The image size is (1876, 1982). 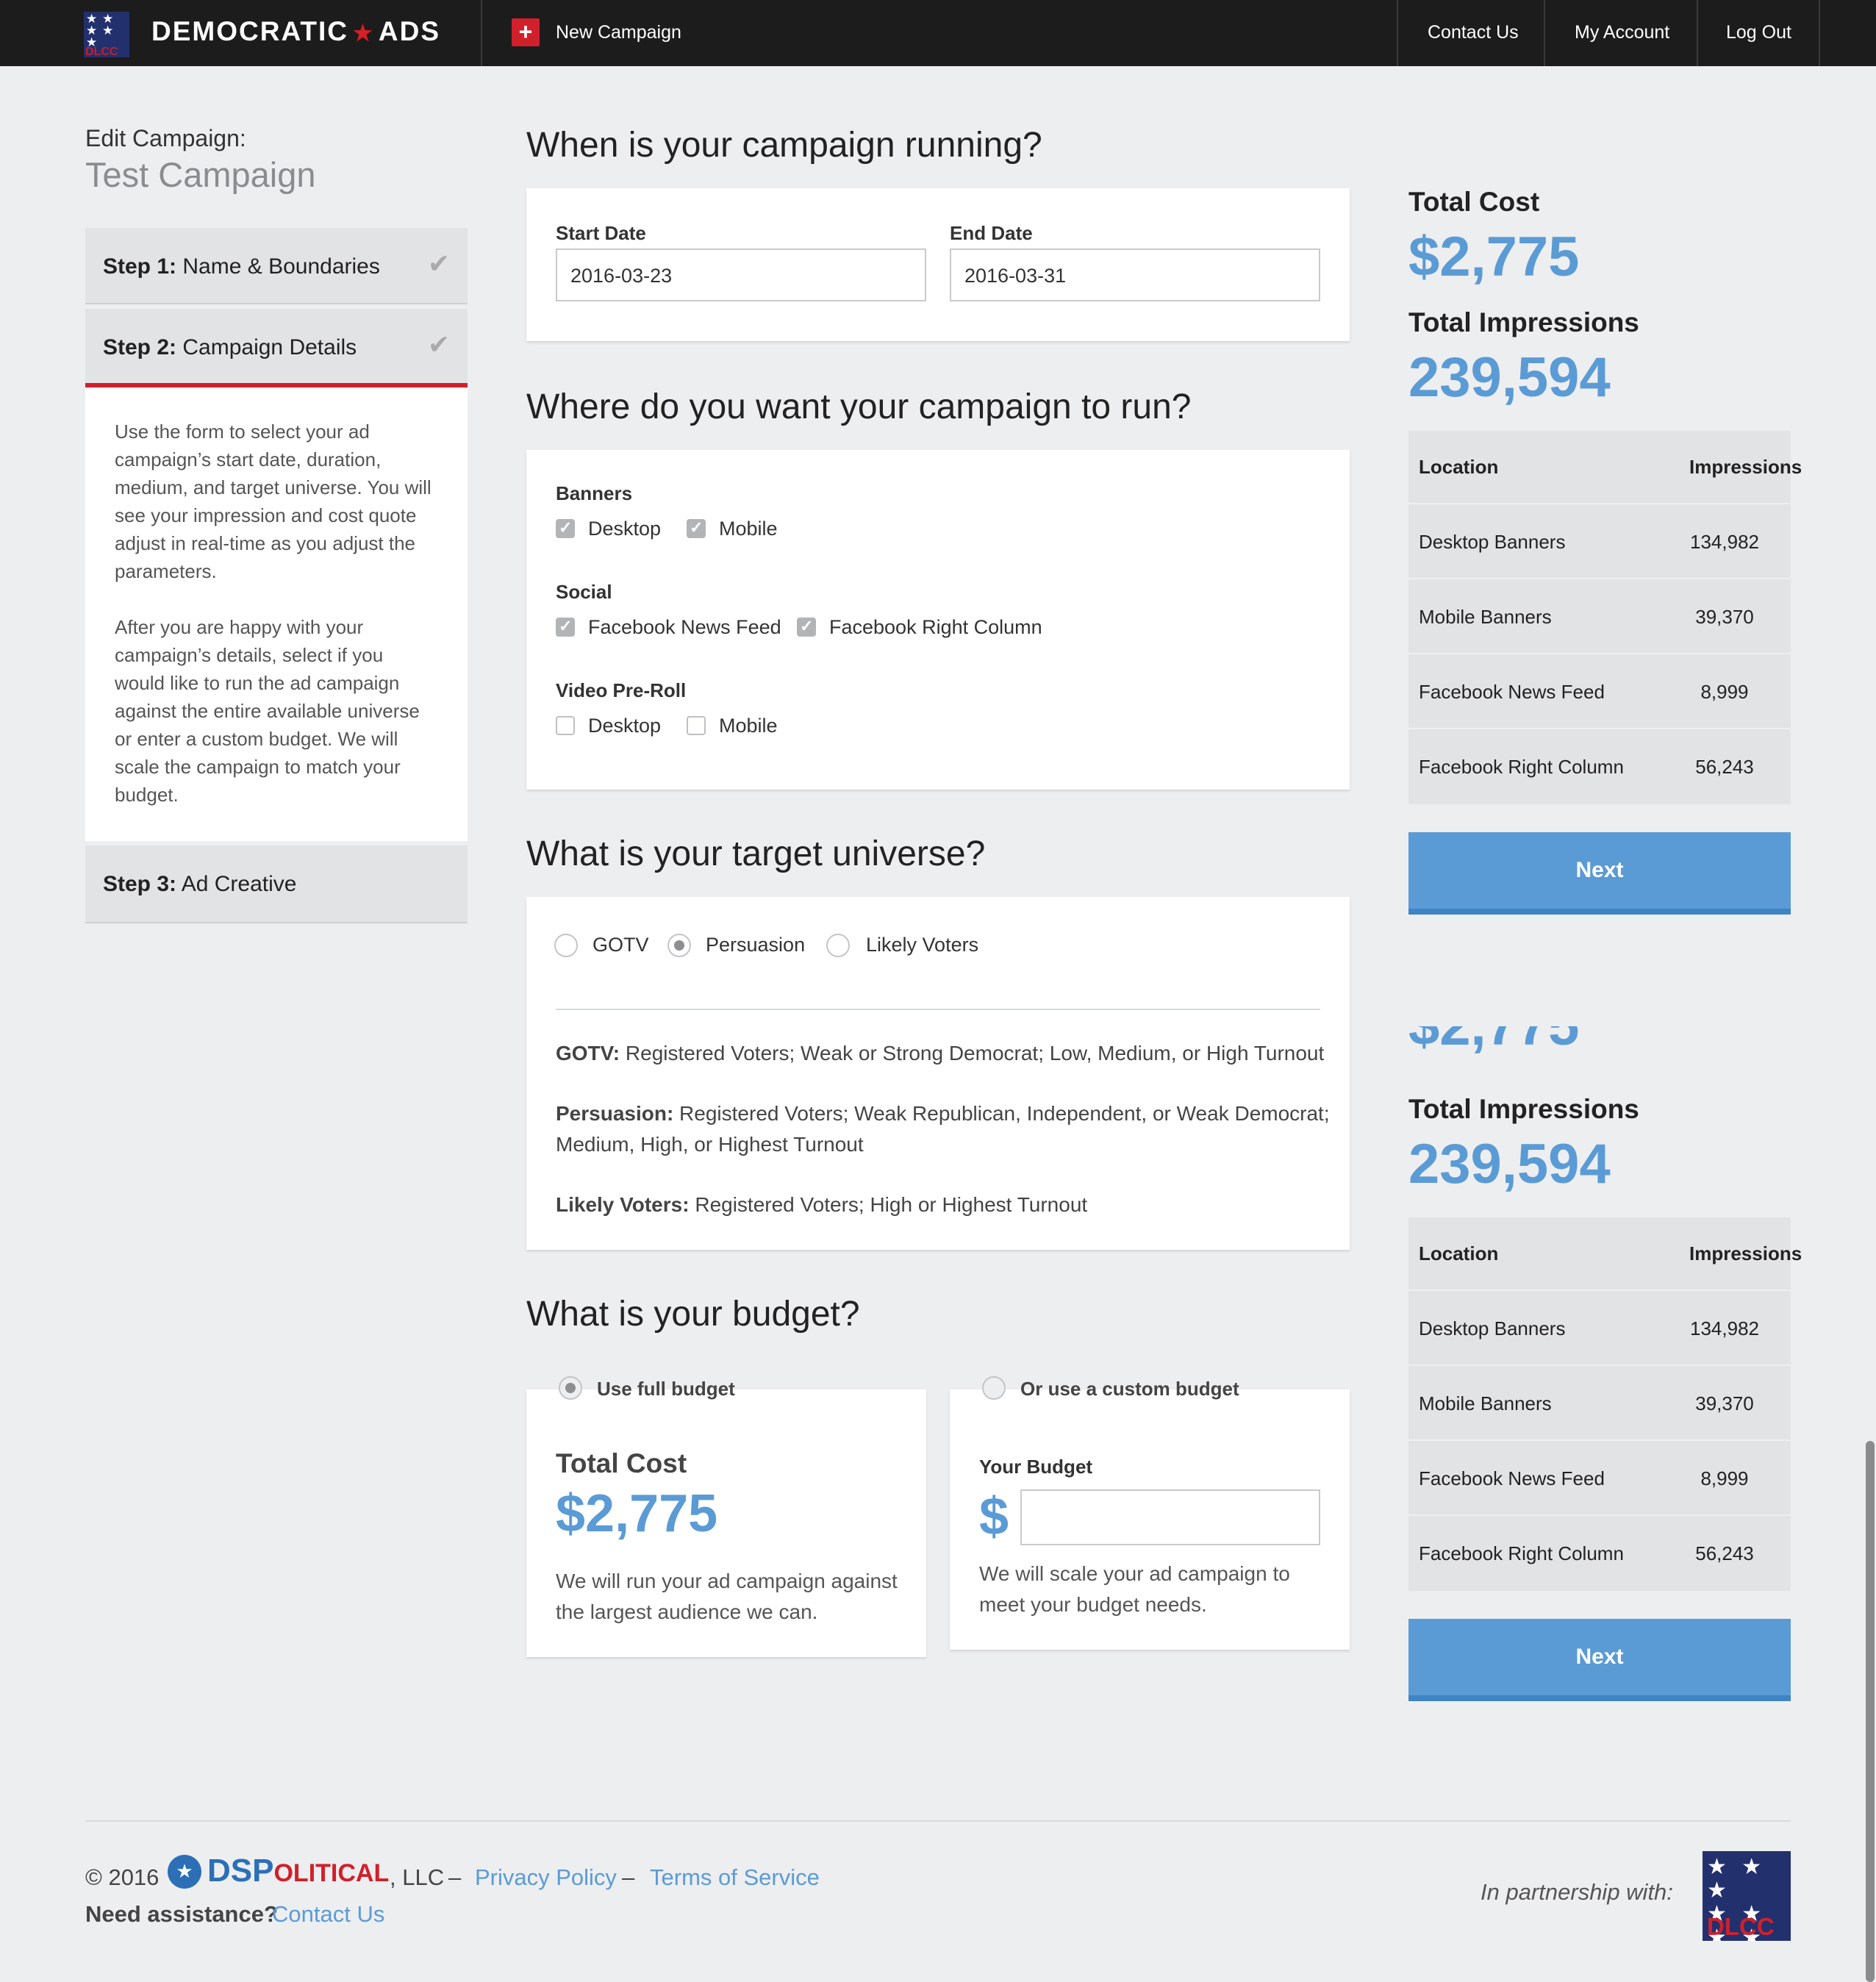 What do you see at coordinates (1725, 617) in the screenshot?
I see `impressions-cell: 39,370` at bounding box center [1725, 617].